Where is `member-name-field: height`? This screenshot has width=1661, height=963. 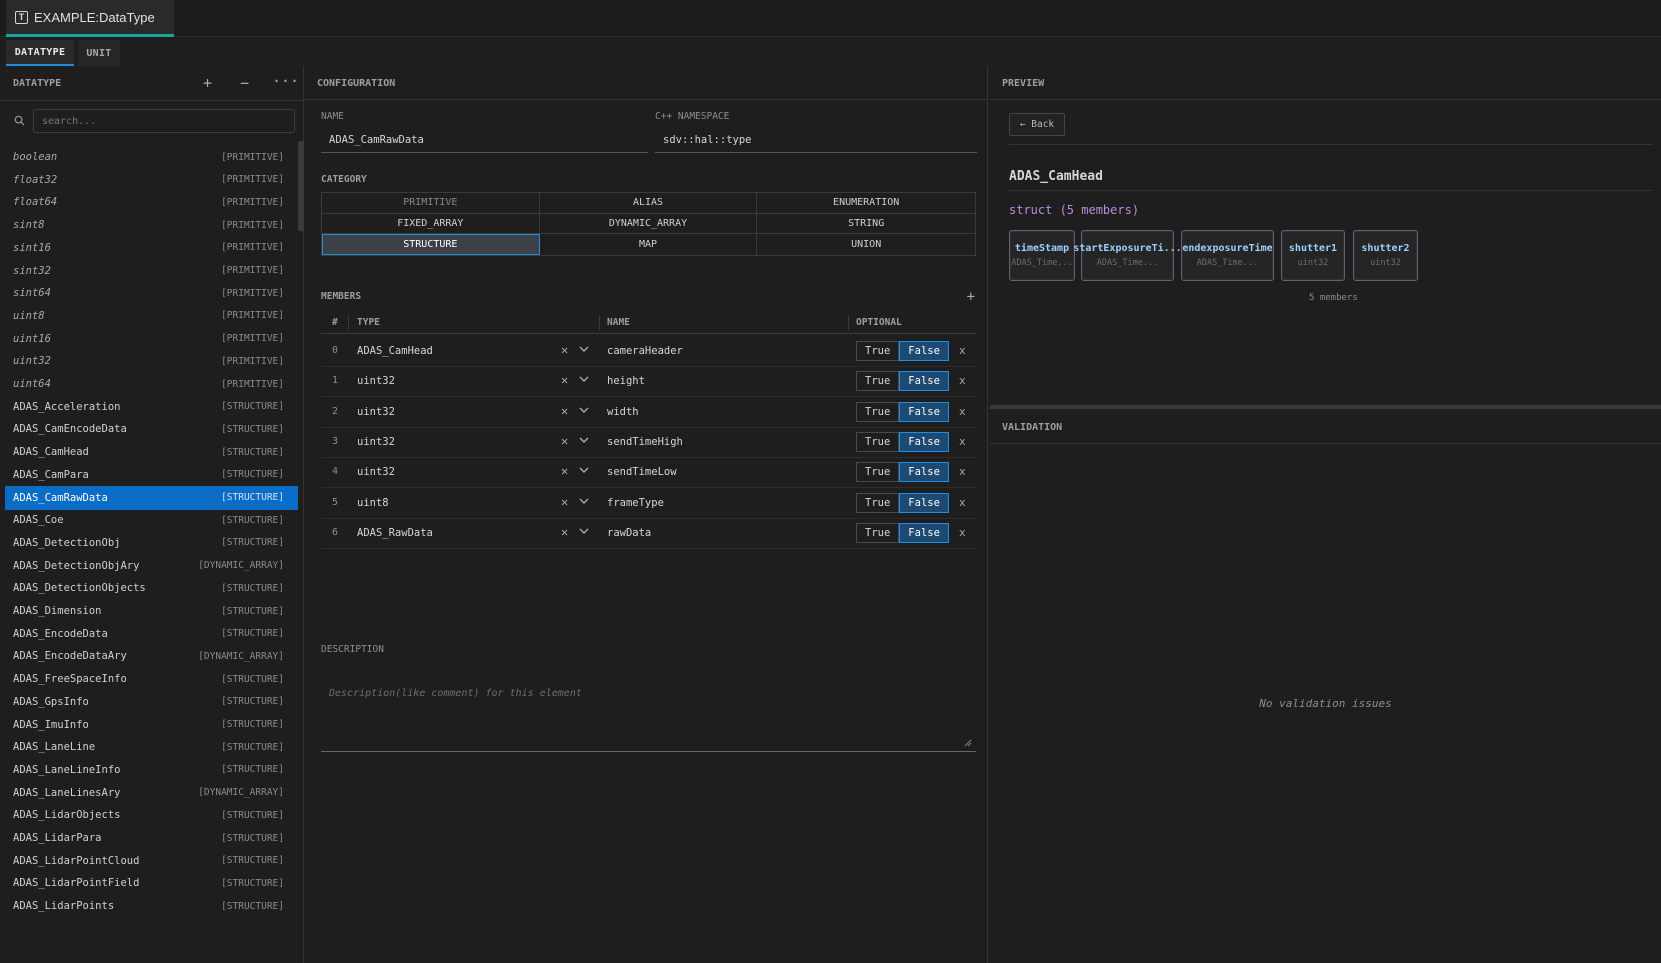 member-name-field: height is located at coordinates (626, 381).